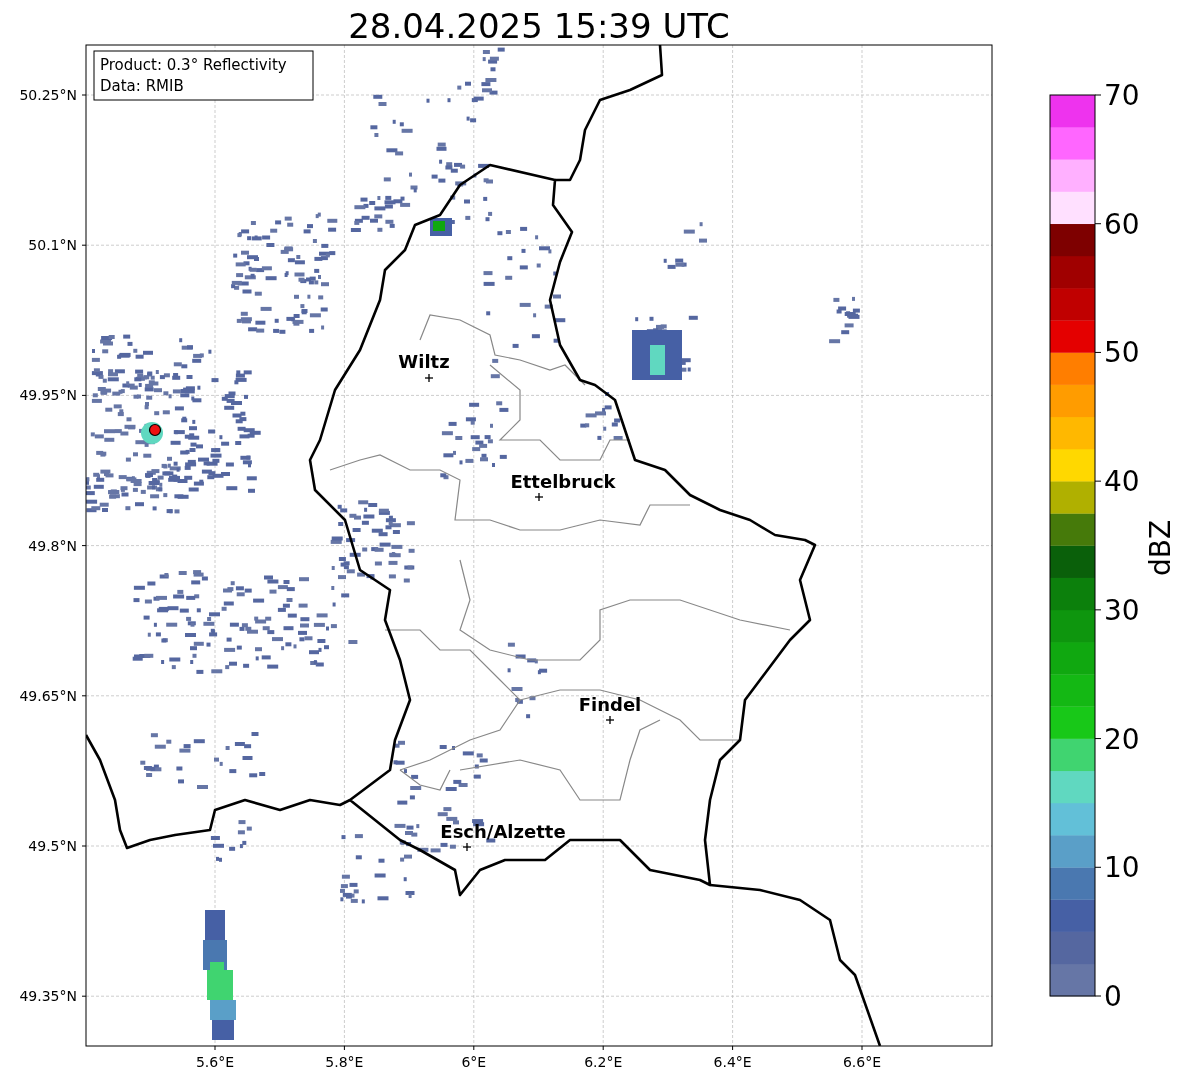 The width and height of the screenshot is (1184, 1081). I want to click on axis-tick-label: 49.35°N, so click(48, 996).